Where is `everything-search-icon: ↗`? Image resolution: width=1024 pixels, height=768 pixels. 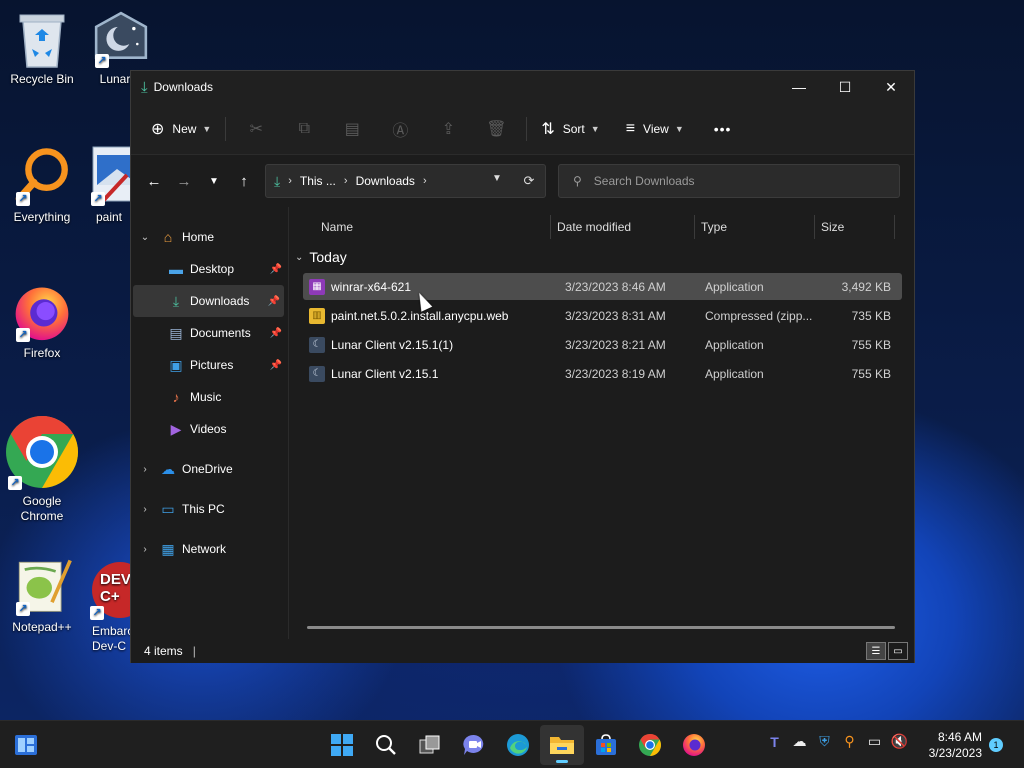 everything-search-icon: ↗ is located at coordinates (42, 176).